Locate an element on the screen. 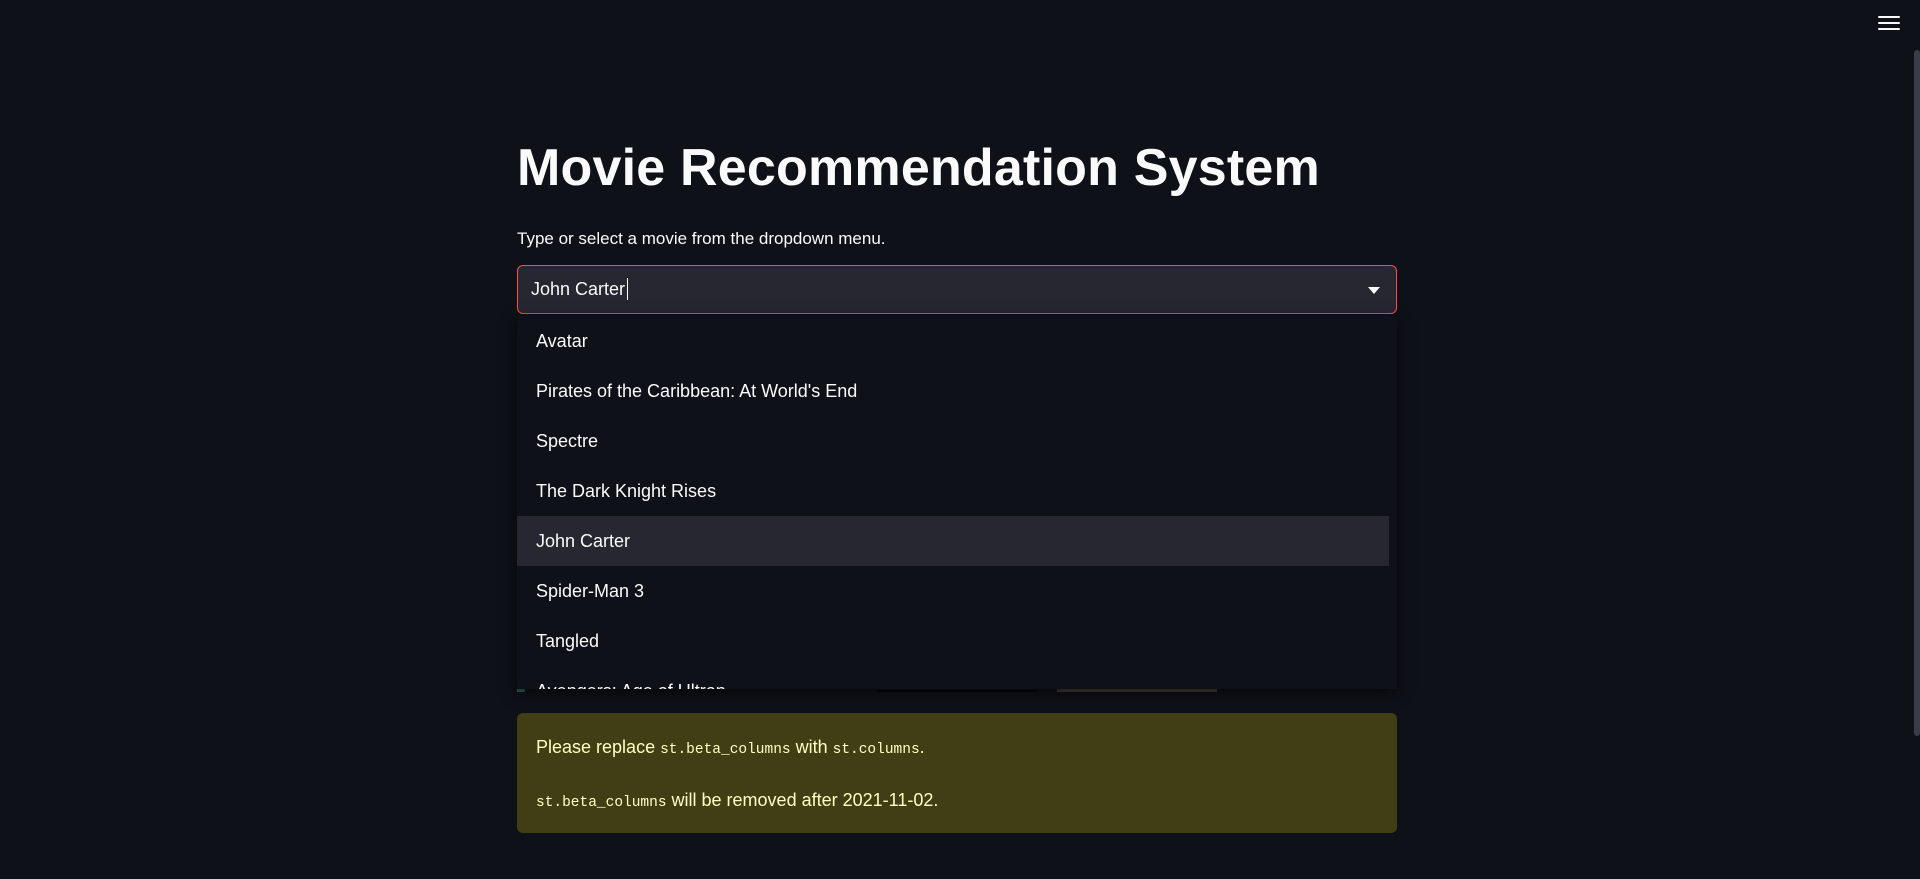 This screenshot has width=1920, height=879. movie-select-input: John Carter is located at coordinates (580, 288).